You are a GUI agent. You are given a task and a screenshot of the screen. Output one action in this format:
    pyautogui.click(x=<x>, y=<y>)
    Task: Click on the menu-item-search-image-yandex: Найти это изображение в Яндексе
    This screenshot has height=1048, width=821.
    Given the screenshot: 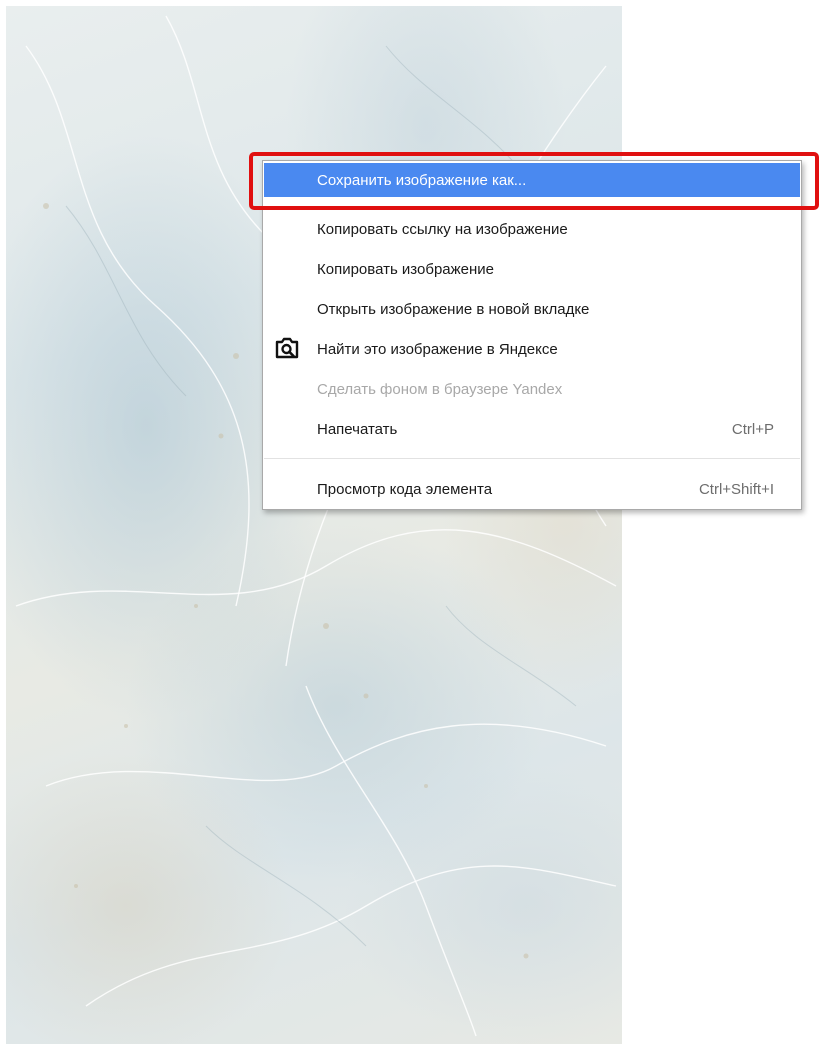 What is the action you would take?
    pyautogui.click(x=532, y=349)
    